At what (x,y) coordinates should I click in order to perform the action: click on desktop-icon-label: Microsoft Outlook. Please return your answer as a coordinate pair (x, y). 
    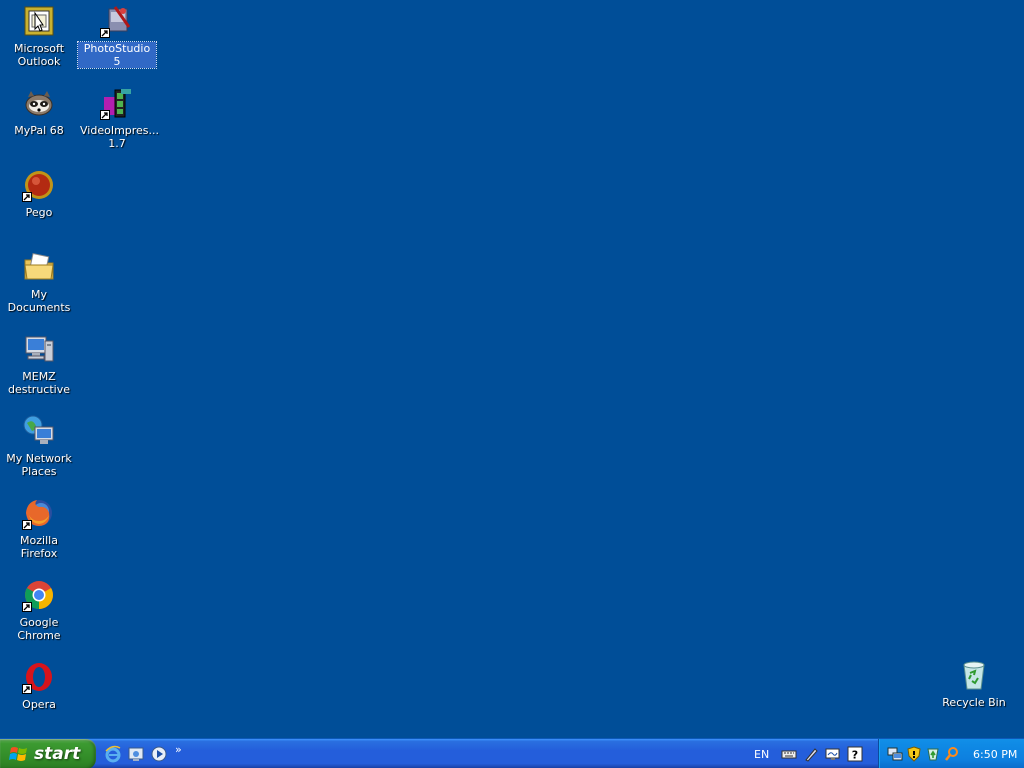
    Looking at the image, I should click on (39, 55).